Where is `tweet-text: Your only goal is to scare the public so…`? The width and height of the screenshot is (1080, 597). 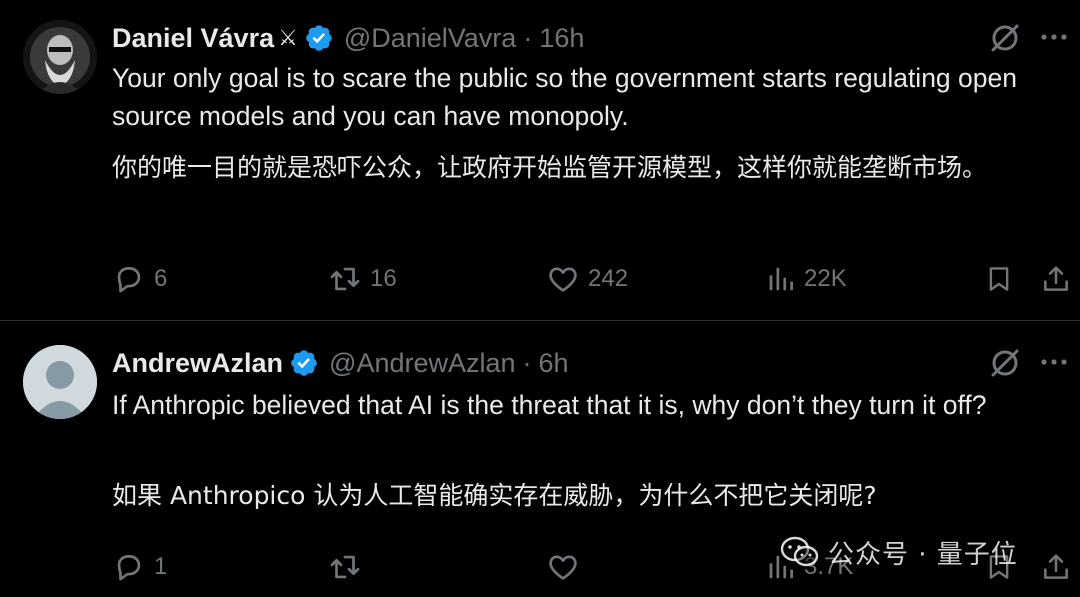 tweet-text: Your only goal is to scare the public so… is located at coordinates (564, 97).